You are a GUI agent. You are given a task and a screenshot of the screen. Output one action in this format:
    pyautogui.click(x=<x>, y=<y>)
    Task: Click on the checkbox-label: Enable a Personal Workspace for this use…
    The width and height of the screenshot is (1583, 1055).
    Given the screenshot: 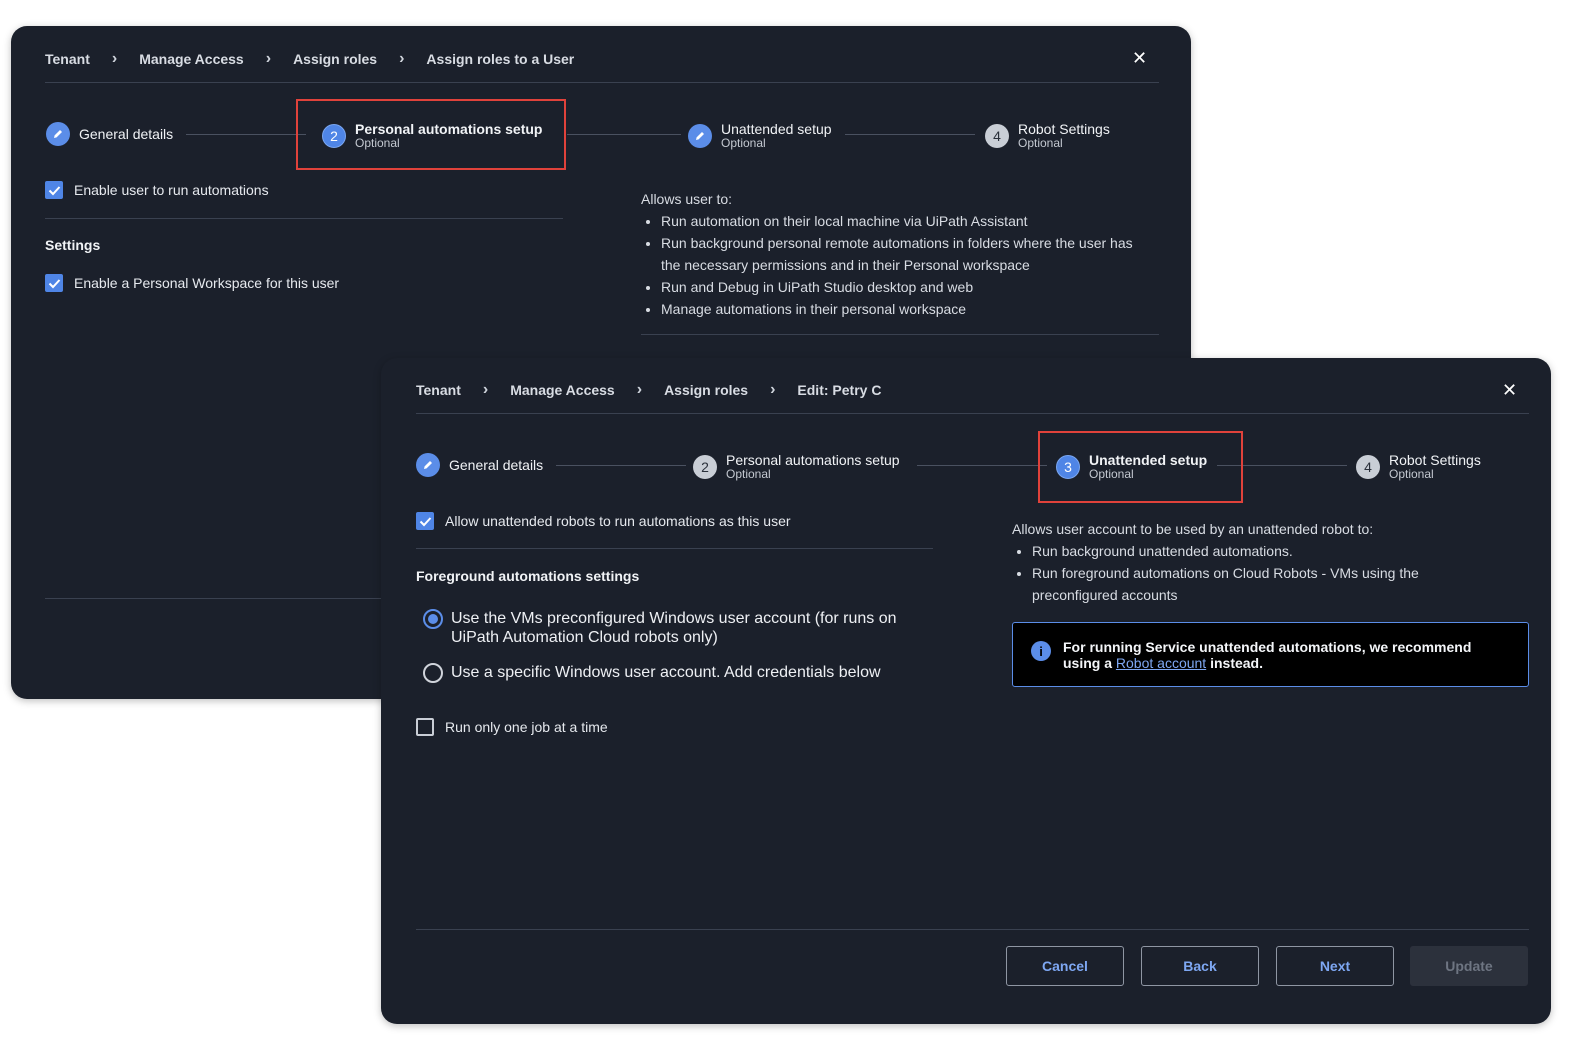 What is the action you would take?
    pyautogui.click(x=207, y=283)
    